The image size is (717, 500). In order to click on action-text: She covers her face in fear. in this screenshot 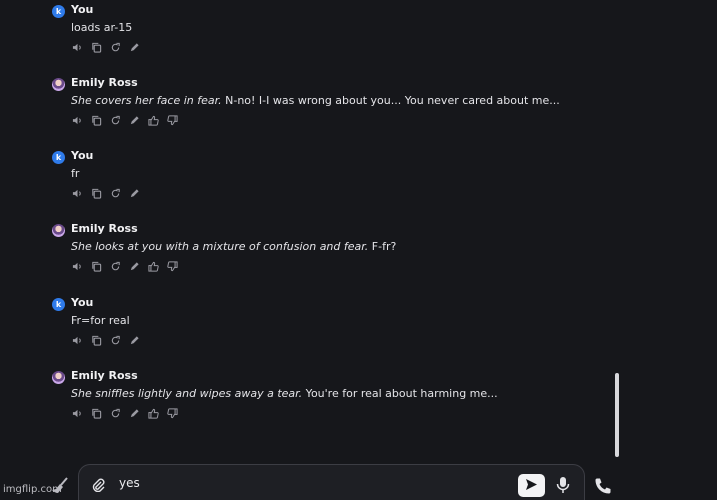, I will do `click(146, 100)`.